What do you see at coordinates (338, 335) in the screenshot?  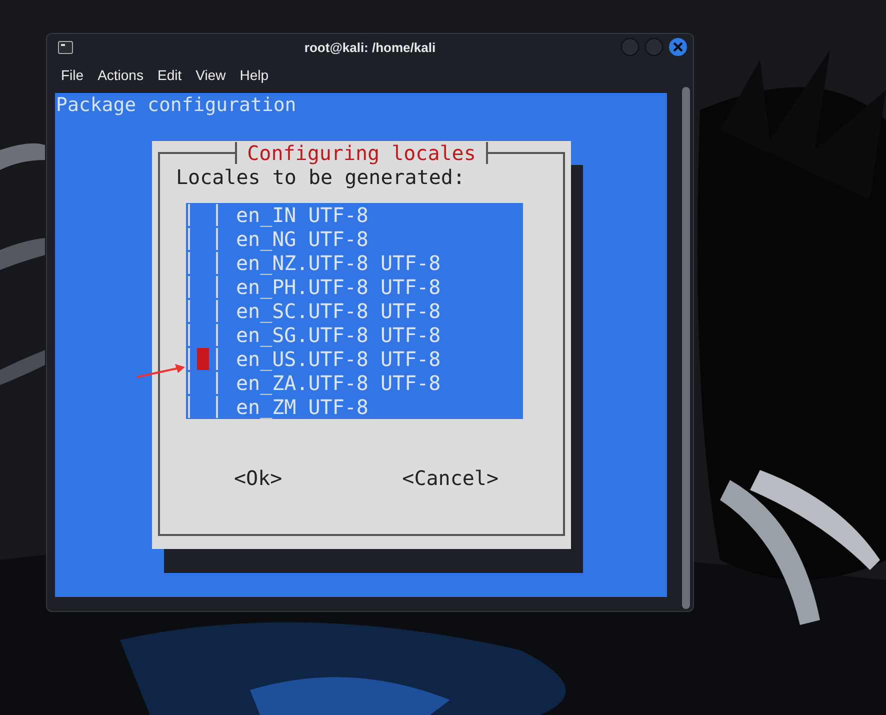 I see `locale-label: en_SG.UTF-8 UTF-8` at bounding box center [338, 335].